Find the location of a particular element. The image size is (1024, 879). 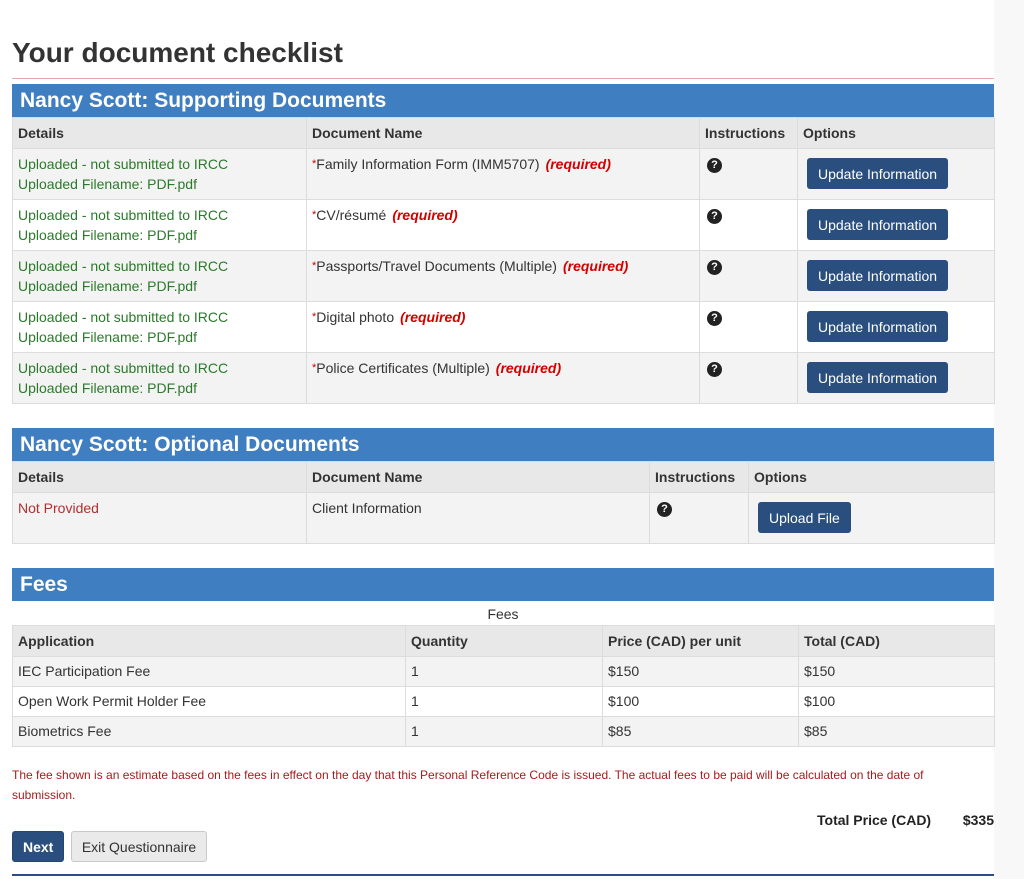

page-right-gutter is located at coordinates (1009, 439).